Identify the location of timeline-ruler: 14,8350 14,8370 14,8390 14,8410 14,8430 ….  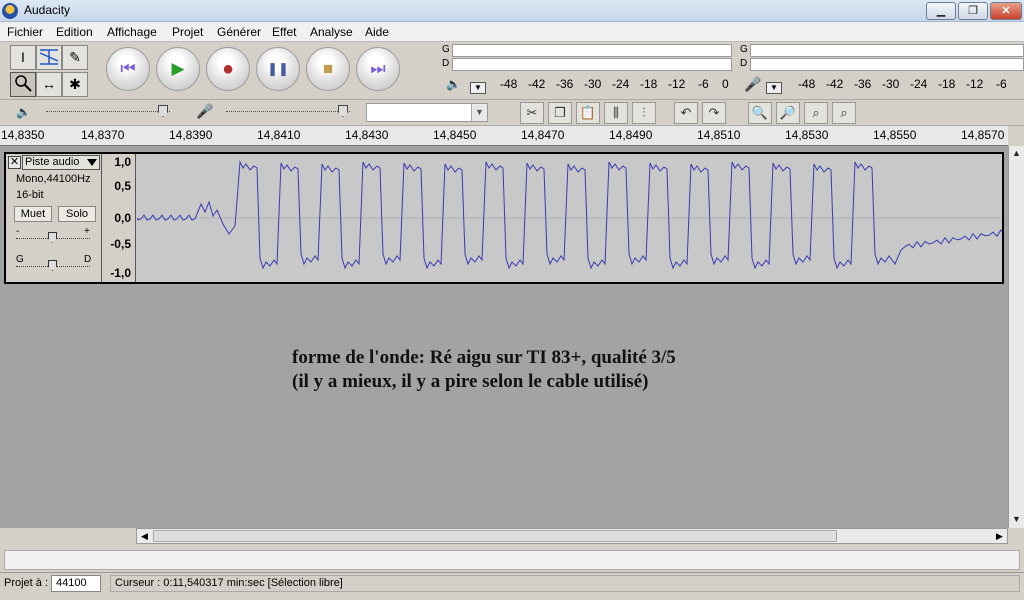
(504, 136).